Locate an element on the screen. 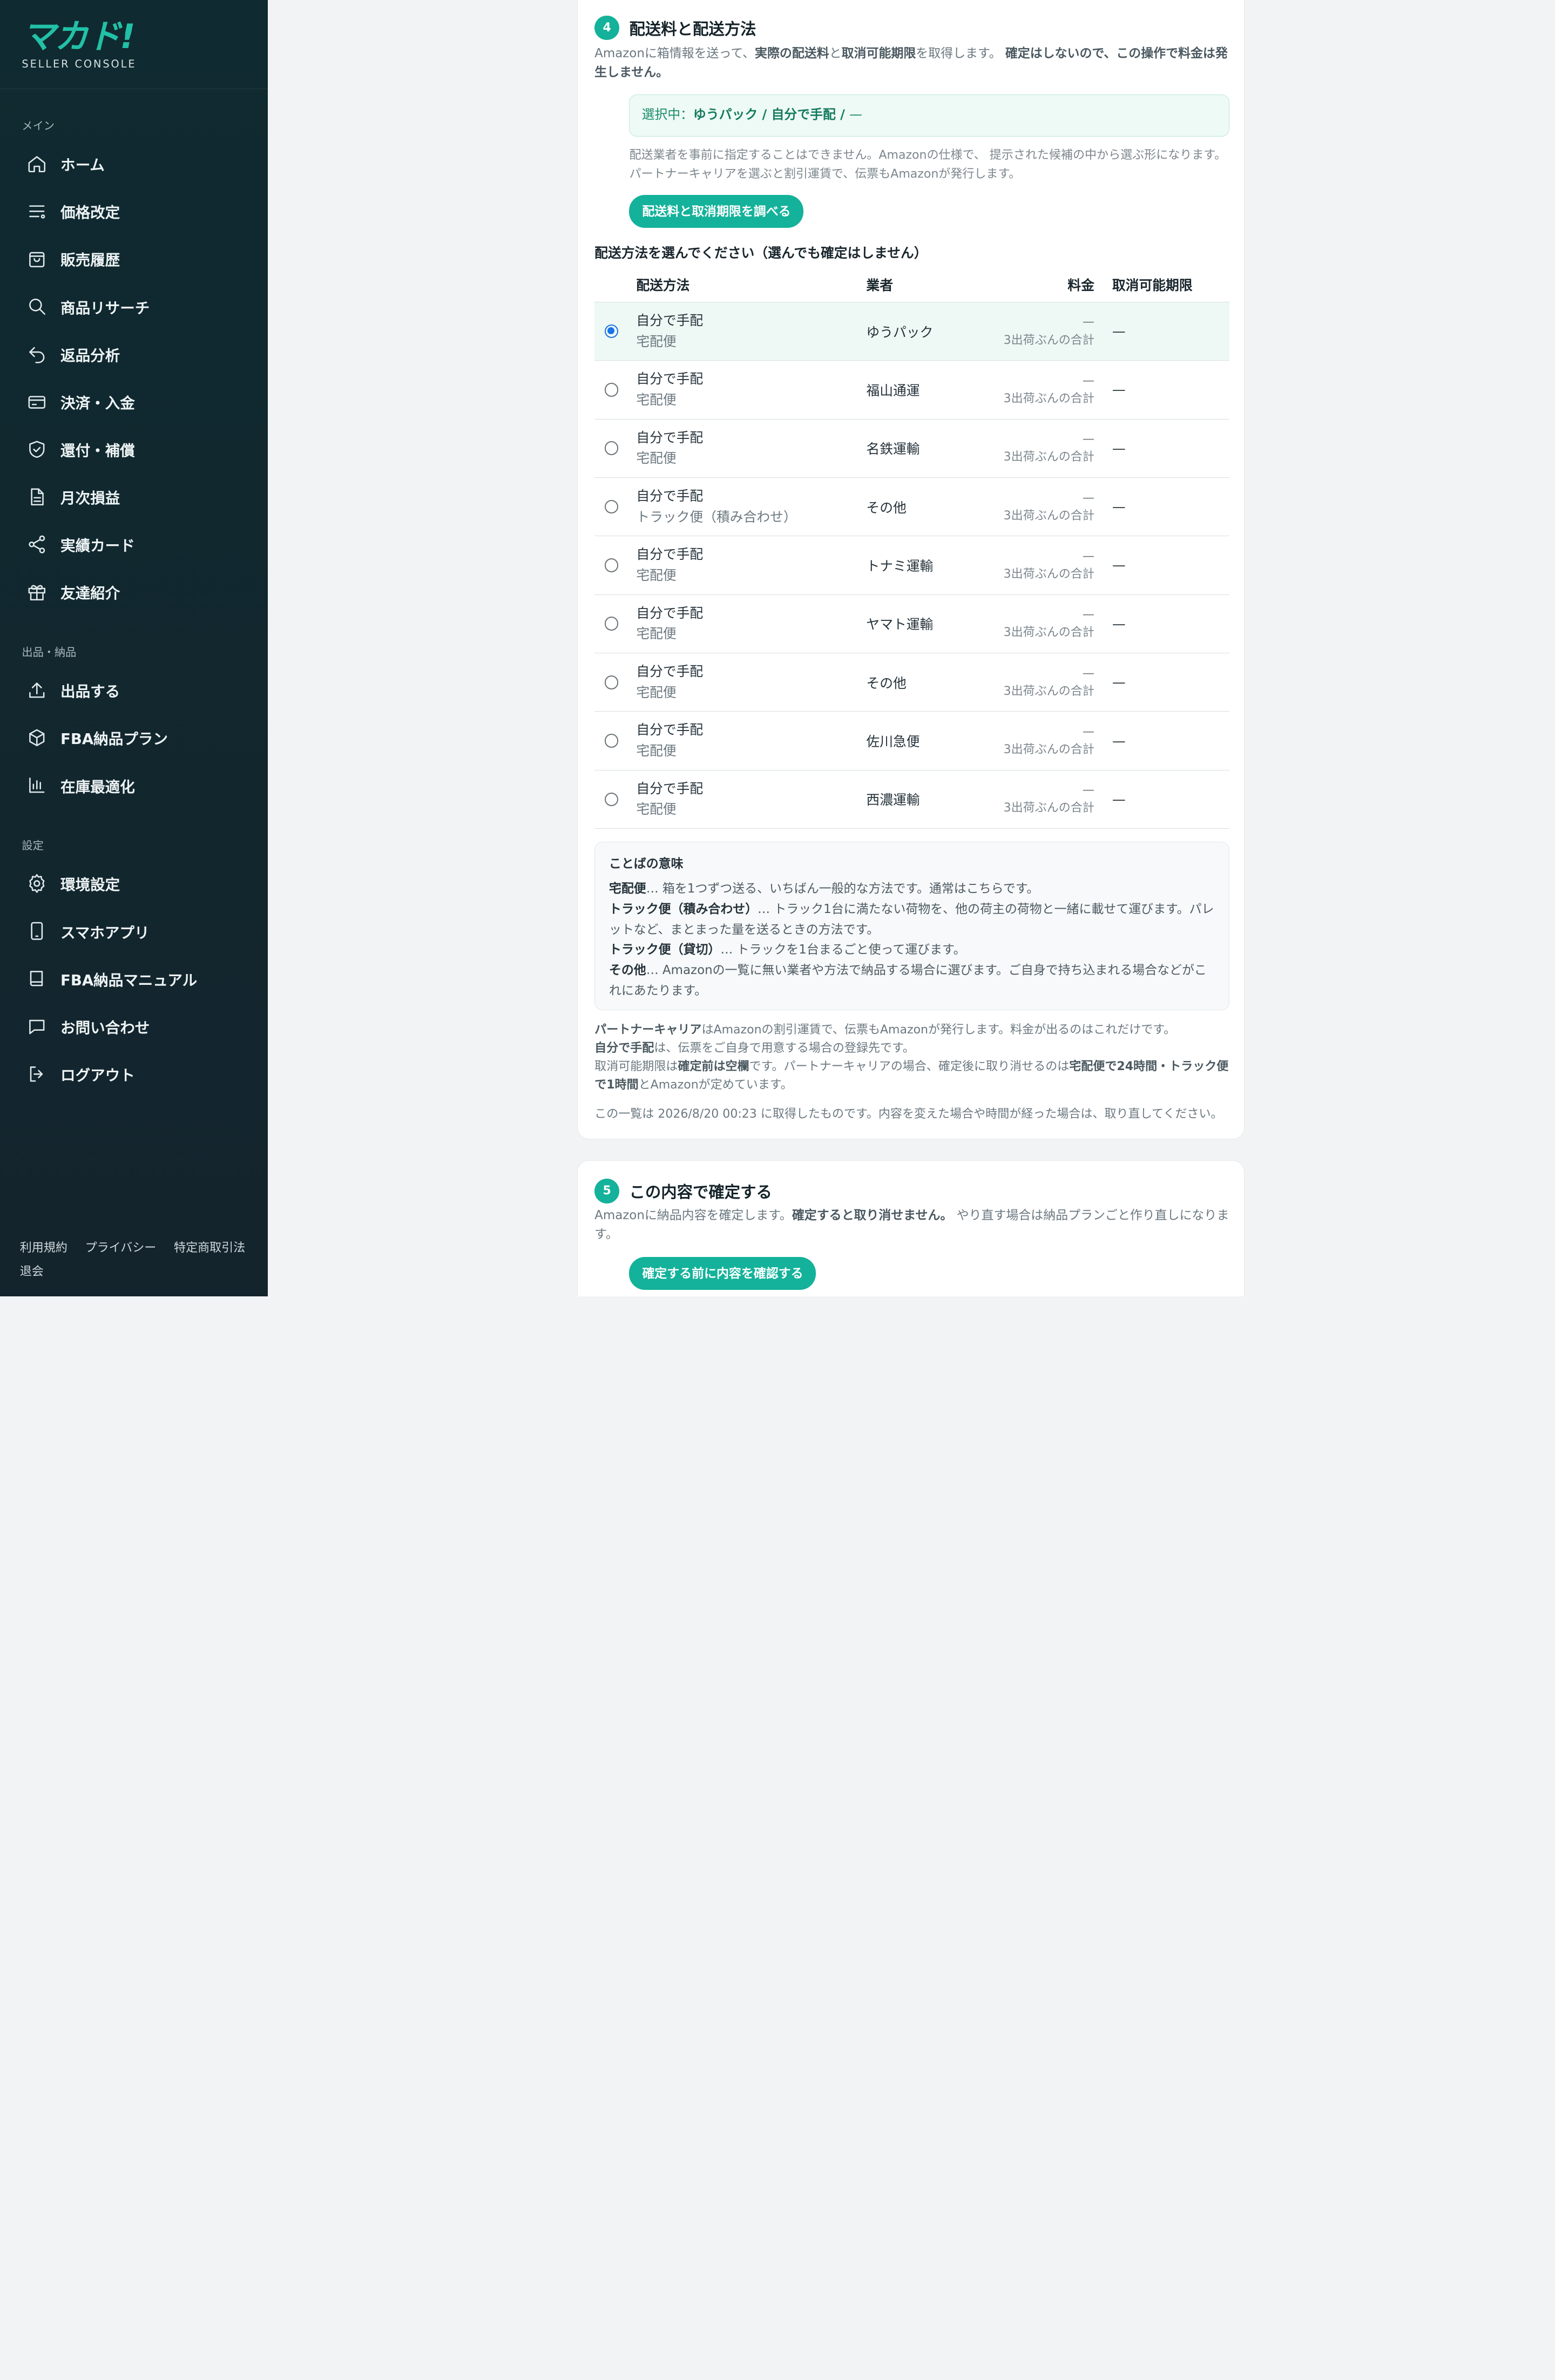  sidebar-item-home: ホーム is located at coordinates (134, 163).